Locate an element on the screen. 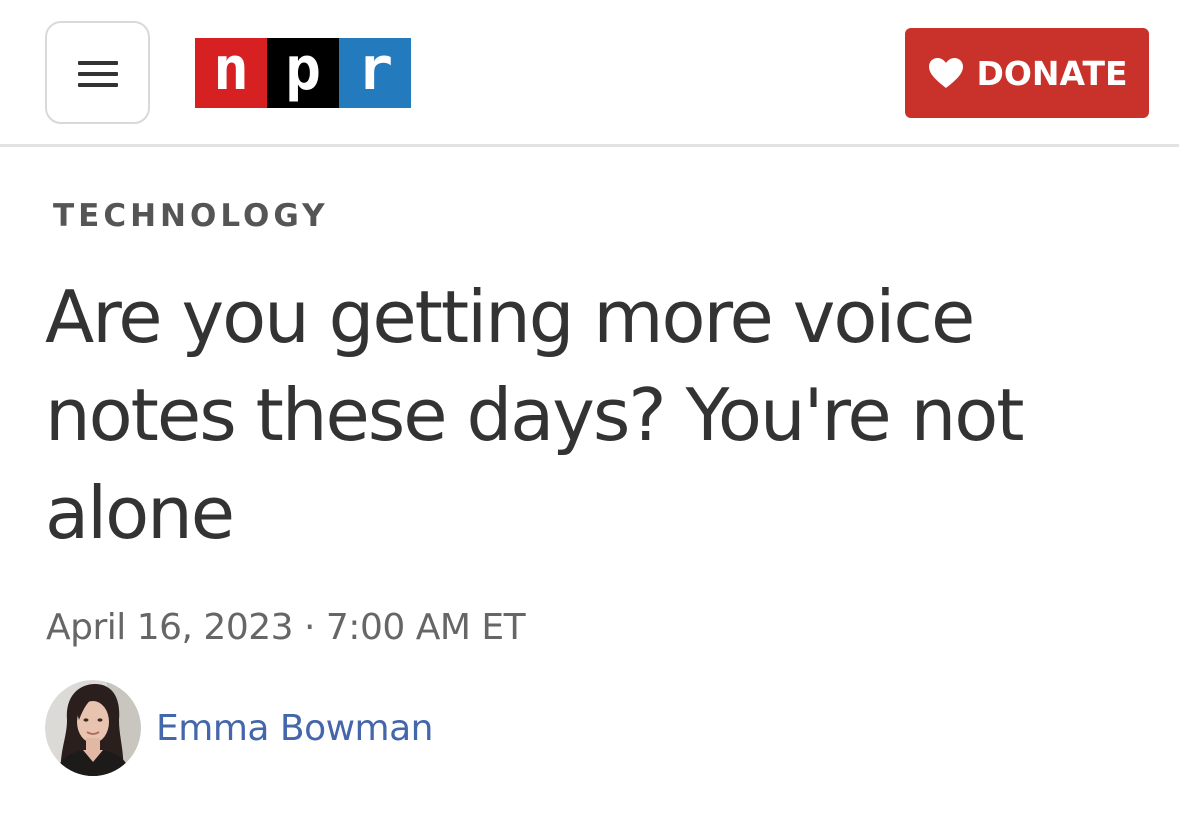 The width and height of the screenshot is (1179, 814). hamburger-menu-icon is located at coordinates (98, 74).